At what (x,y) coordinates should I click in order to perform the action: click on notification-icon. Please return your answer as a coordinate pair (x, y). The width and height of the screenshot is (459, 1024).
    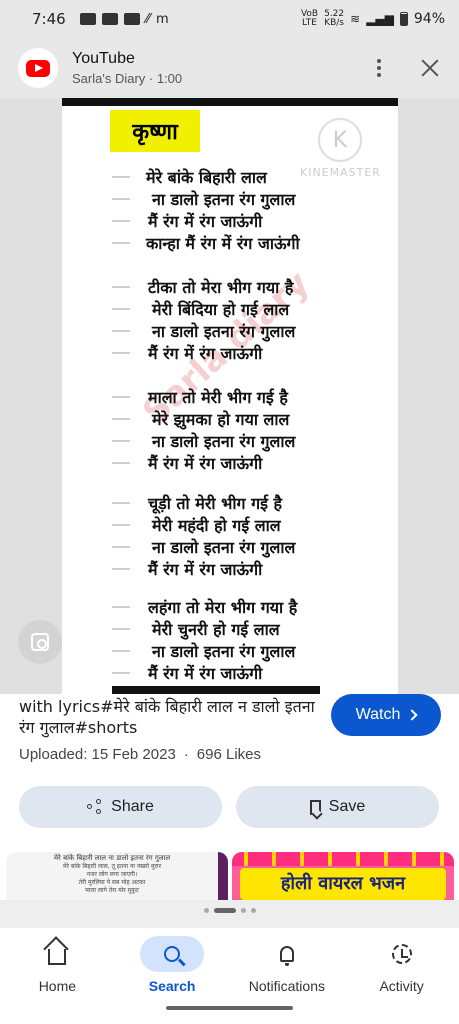
    Looking at the image, I should click on (87, 19).